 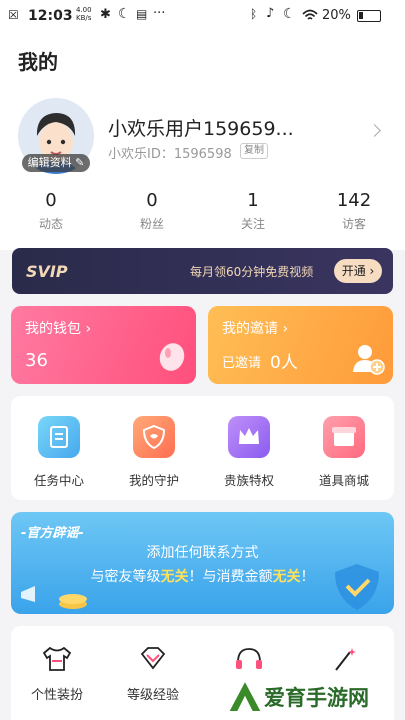 What do you see at coordinates (153, 658) in the screenshot?
I see `diamond-icon` at bounding box center [153, 658].